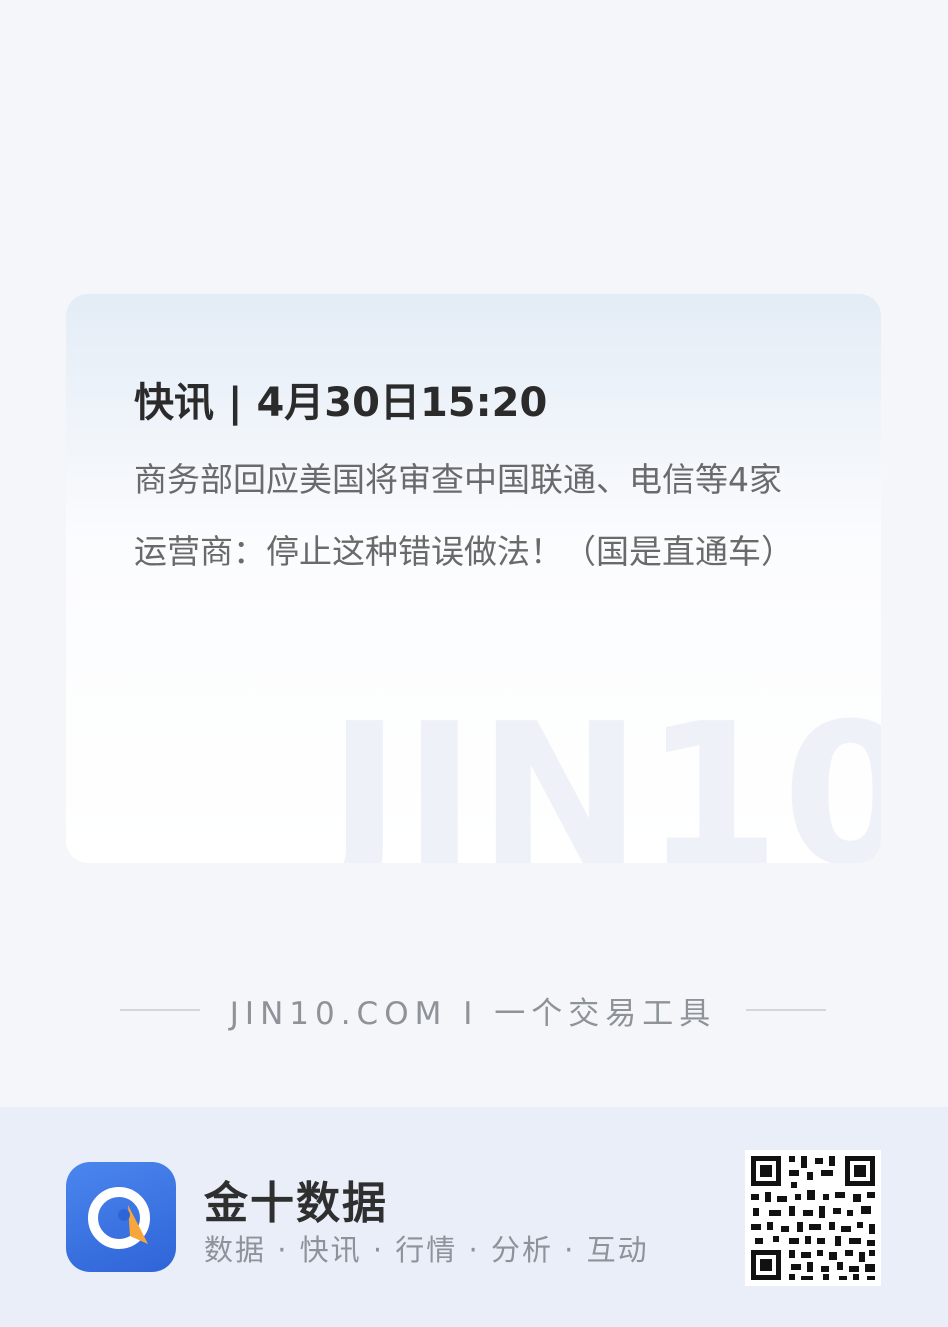  Describe the element at coordinates (121, 1217) in the screenshot. I see `jin10-app-icon` at that location.